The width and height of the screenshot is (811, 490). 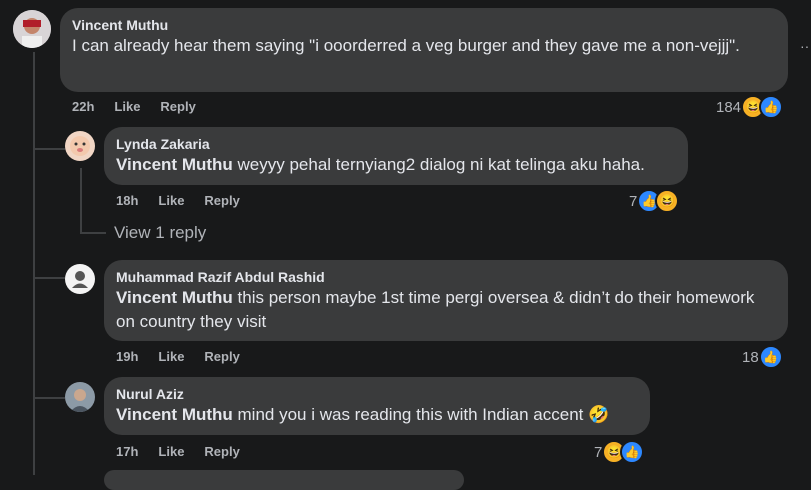 I want to click on comment-author: Nurul Aziz, so click(x=377, y=394).